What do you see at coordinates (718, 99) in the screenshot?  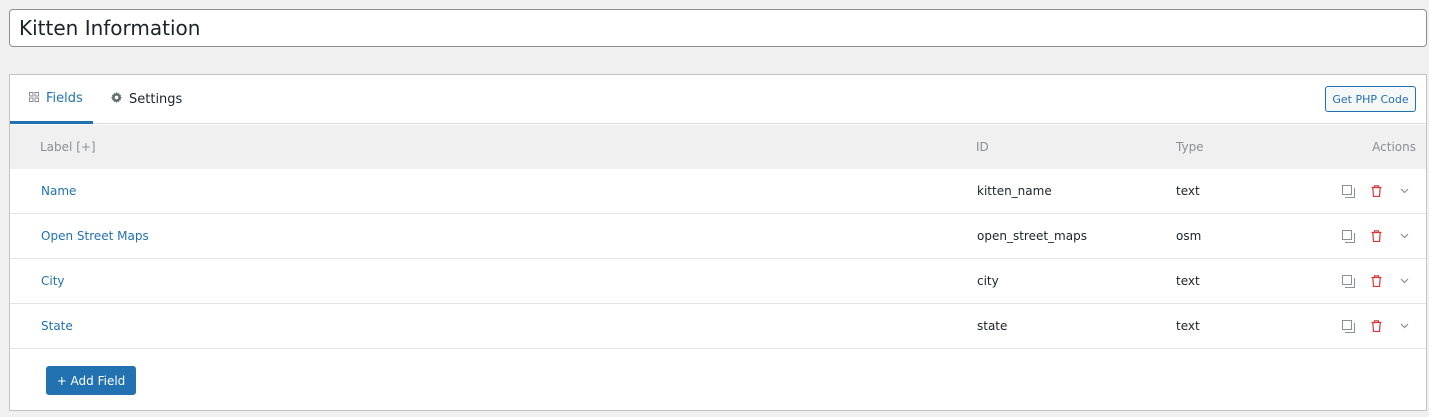 I see `tab-bar: Fields Settings Get PHP Code` at bounding box center [718, 99].